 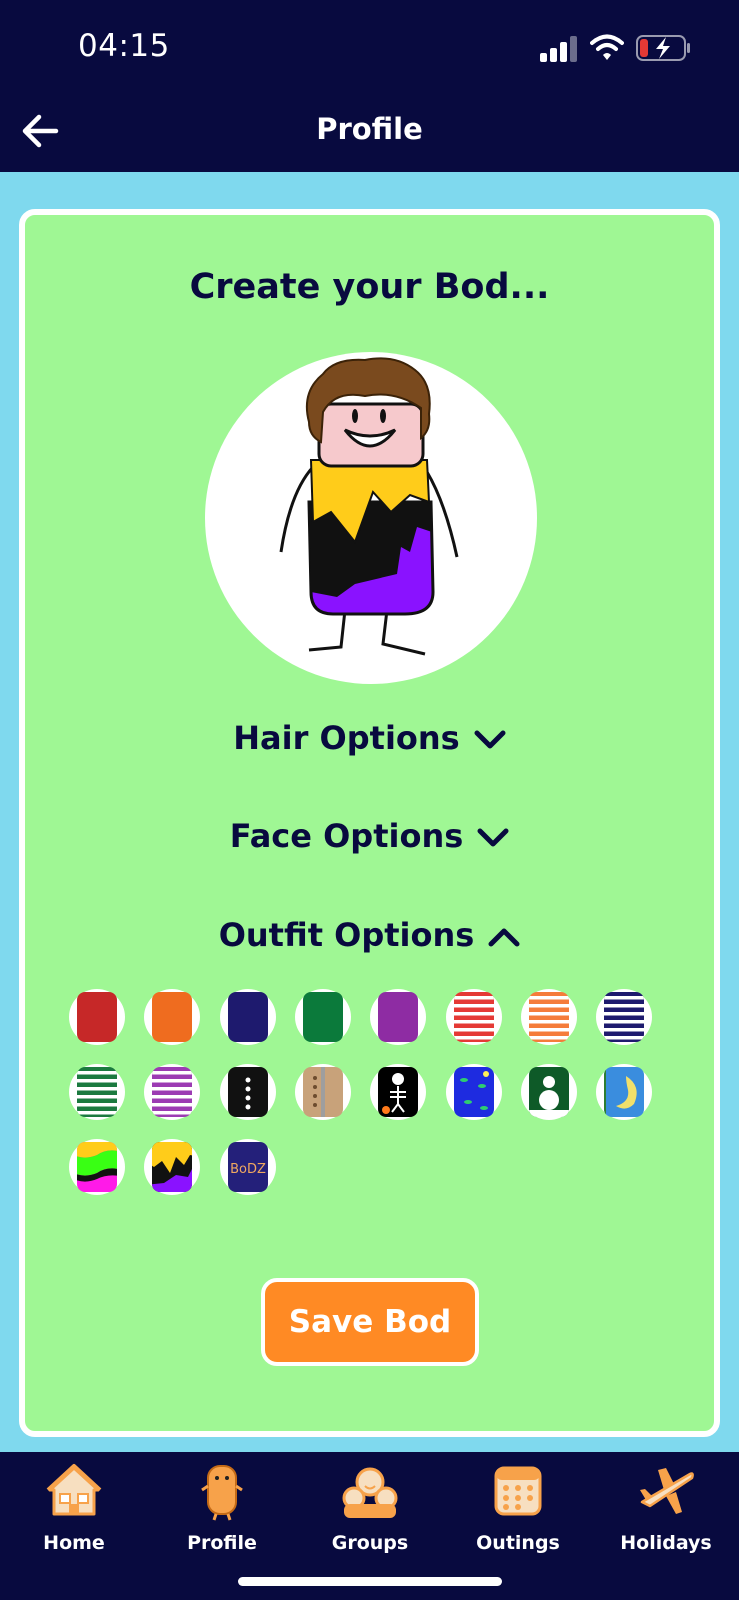 I want to click on bod-avatar-preview, so click(x=371, y=518).